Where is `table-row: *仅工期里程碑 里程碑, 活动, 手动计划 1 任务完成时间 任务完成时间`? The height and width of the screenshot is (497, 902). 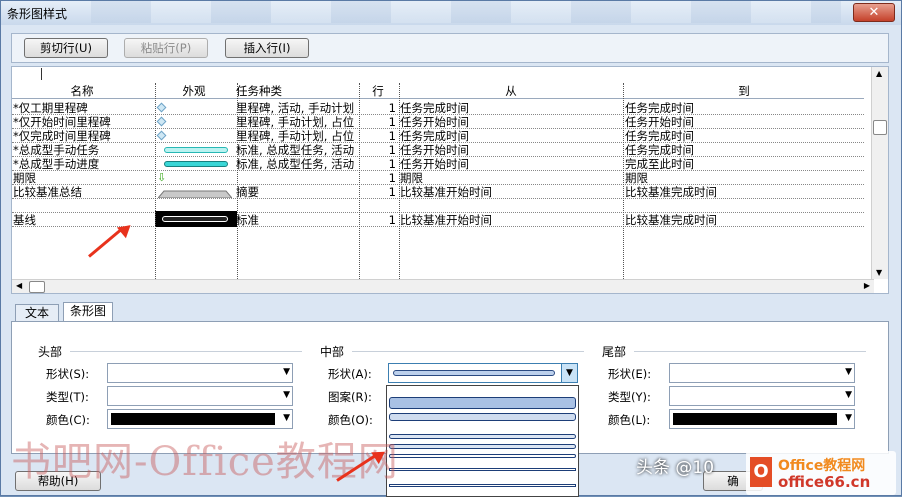 table-row: *仅工期里程碑 里程碑, 活动, 手动计划 1 任务完成时间 任务完成时间 is located at coordinates (438, 108).